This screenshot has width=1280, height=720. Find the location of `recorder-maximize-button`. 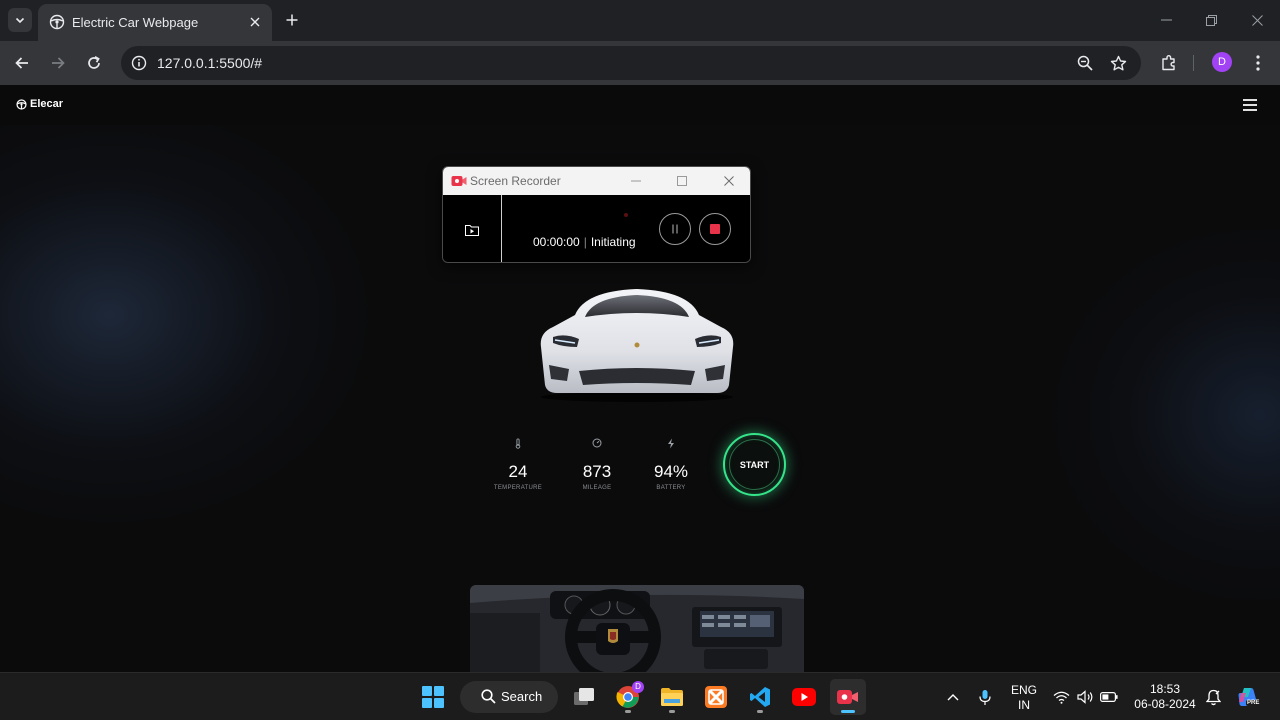

recorder-maximize-button is located at coordinates (682, 181).